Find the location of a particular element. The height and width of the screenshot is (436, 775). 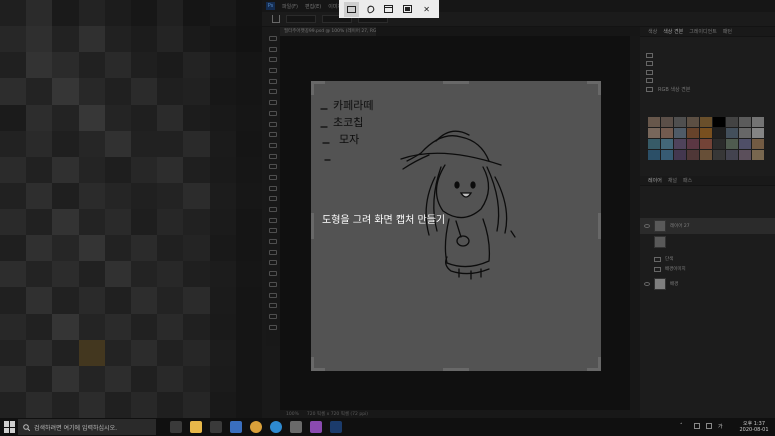

fullscreen-snip-button is located at coordinates (407, 9).